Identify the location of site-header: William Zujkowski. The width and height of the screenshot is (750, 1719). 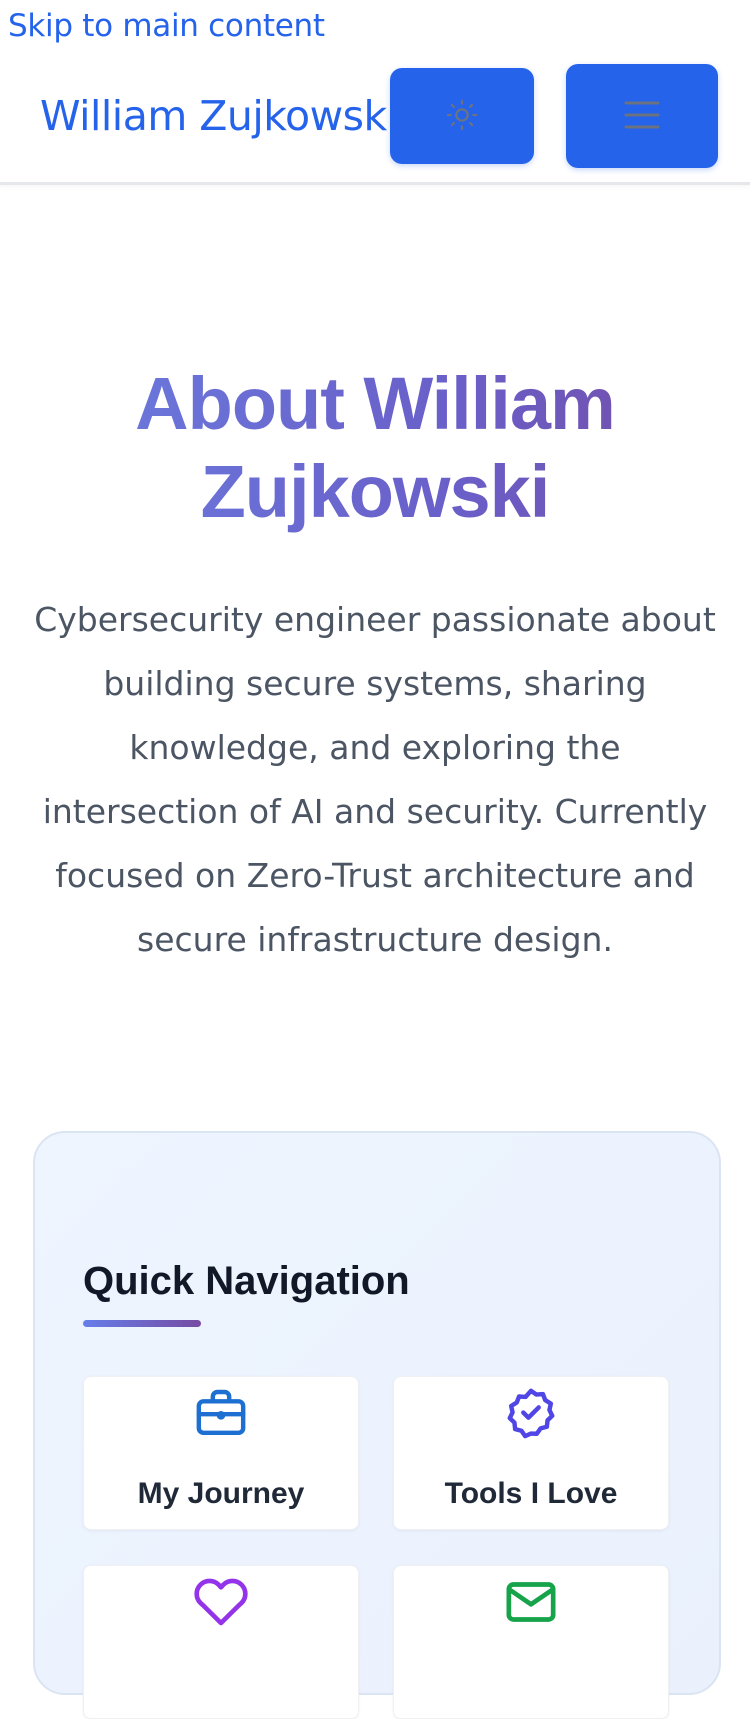
(375, 92).